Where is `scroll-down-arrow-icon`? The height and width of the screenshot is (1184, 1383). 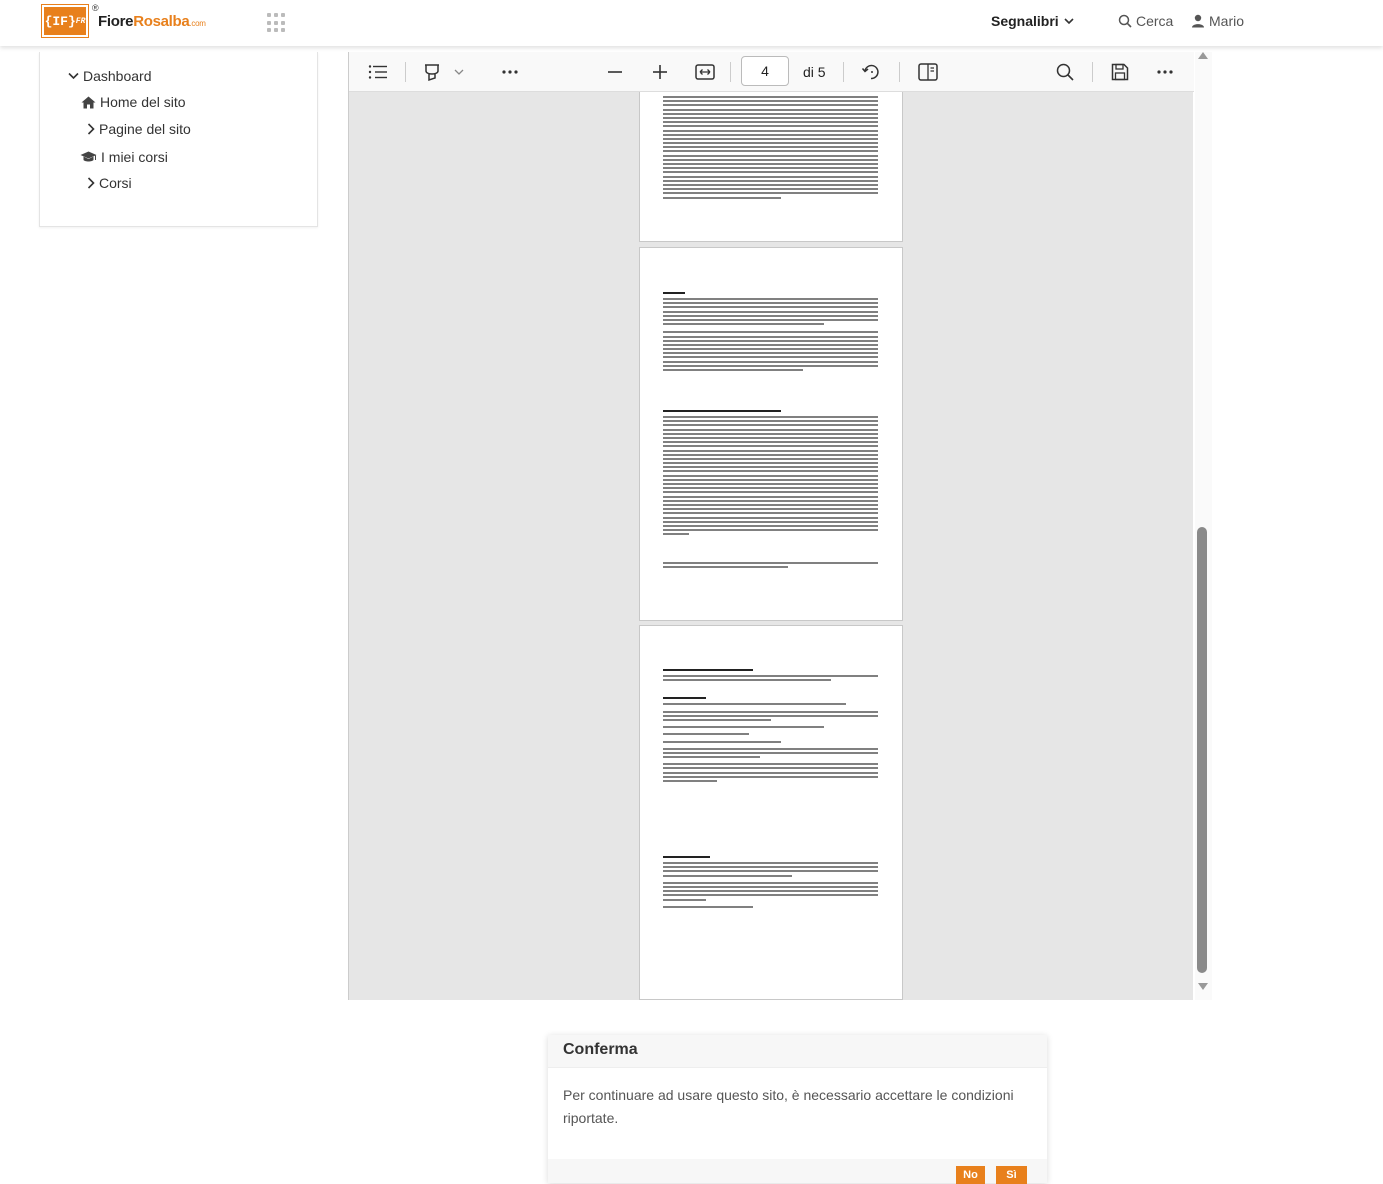 scroll-down-arrow-icon is located at coordinates (1203, 986).